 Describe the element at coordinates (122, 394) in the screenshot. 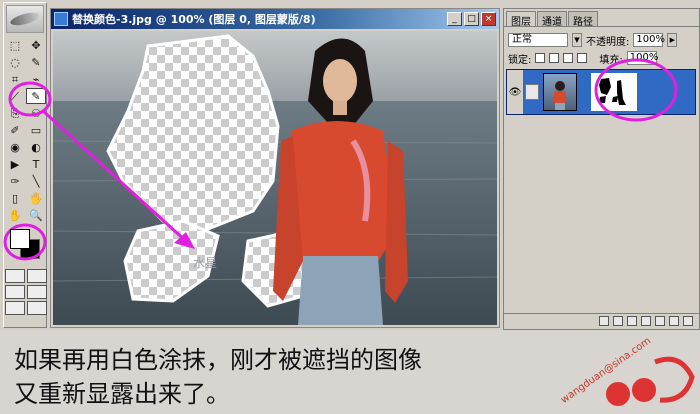

I see `caption-line-2: 又重新显露出来了。` at that location.